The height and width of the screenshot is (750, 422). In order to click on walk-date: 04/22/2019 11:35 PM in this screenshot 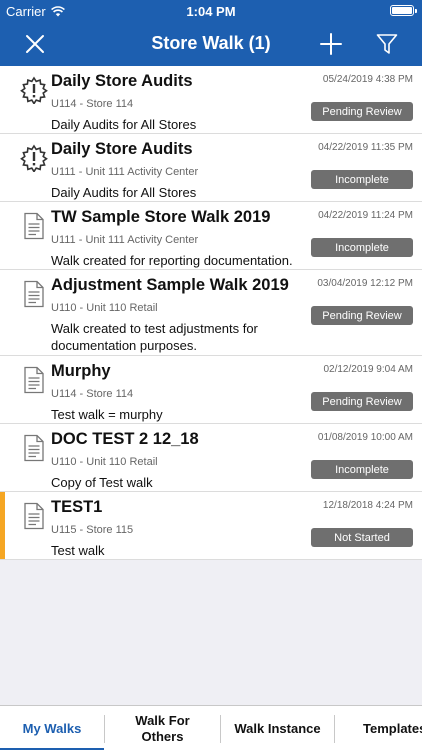, I will do `click(365, 147)`.